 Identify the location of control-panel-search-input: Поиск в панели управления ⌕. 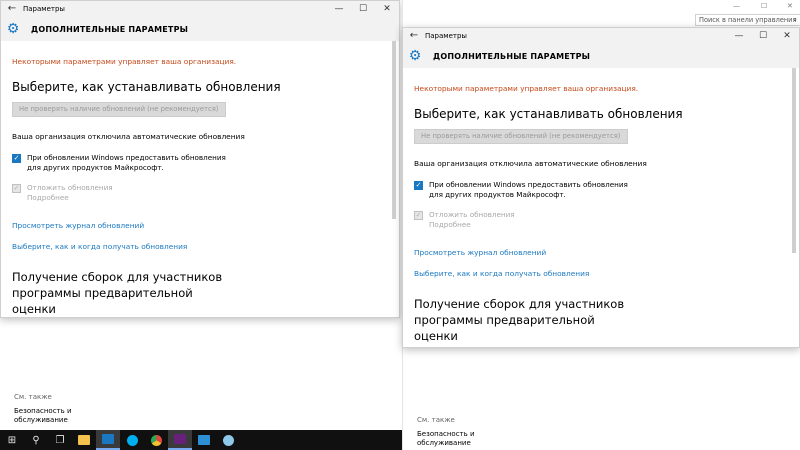
(747, 20).